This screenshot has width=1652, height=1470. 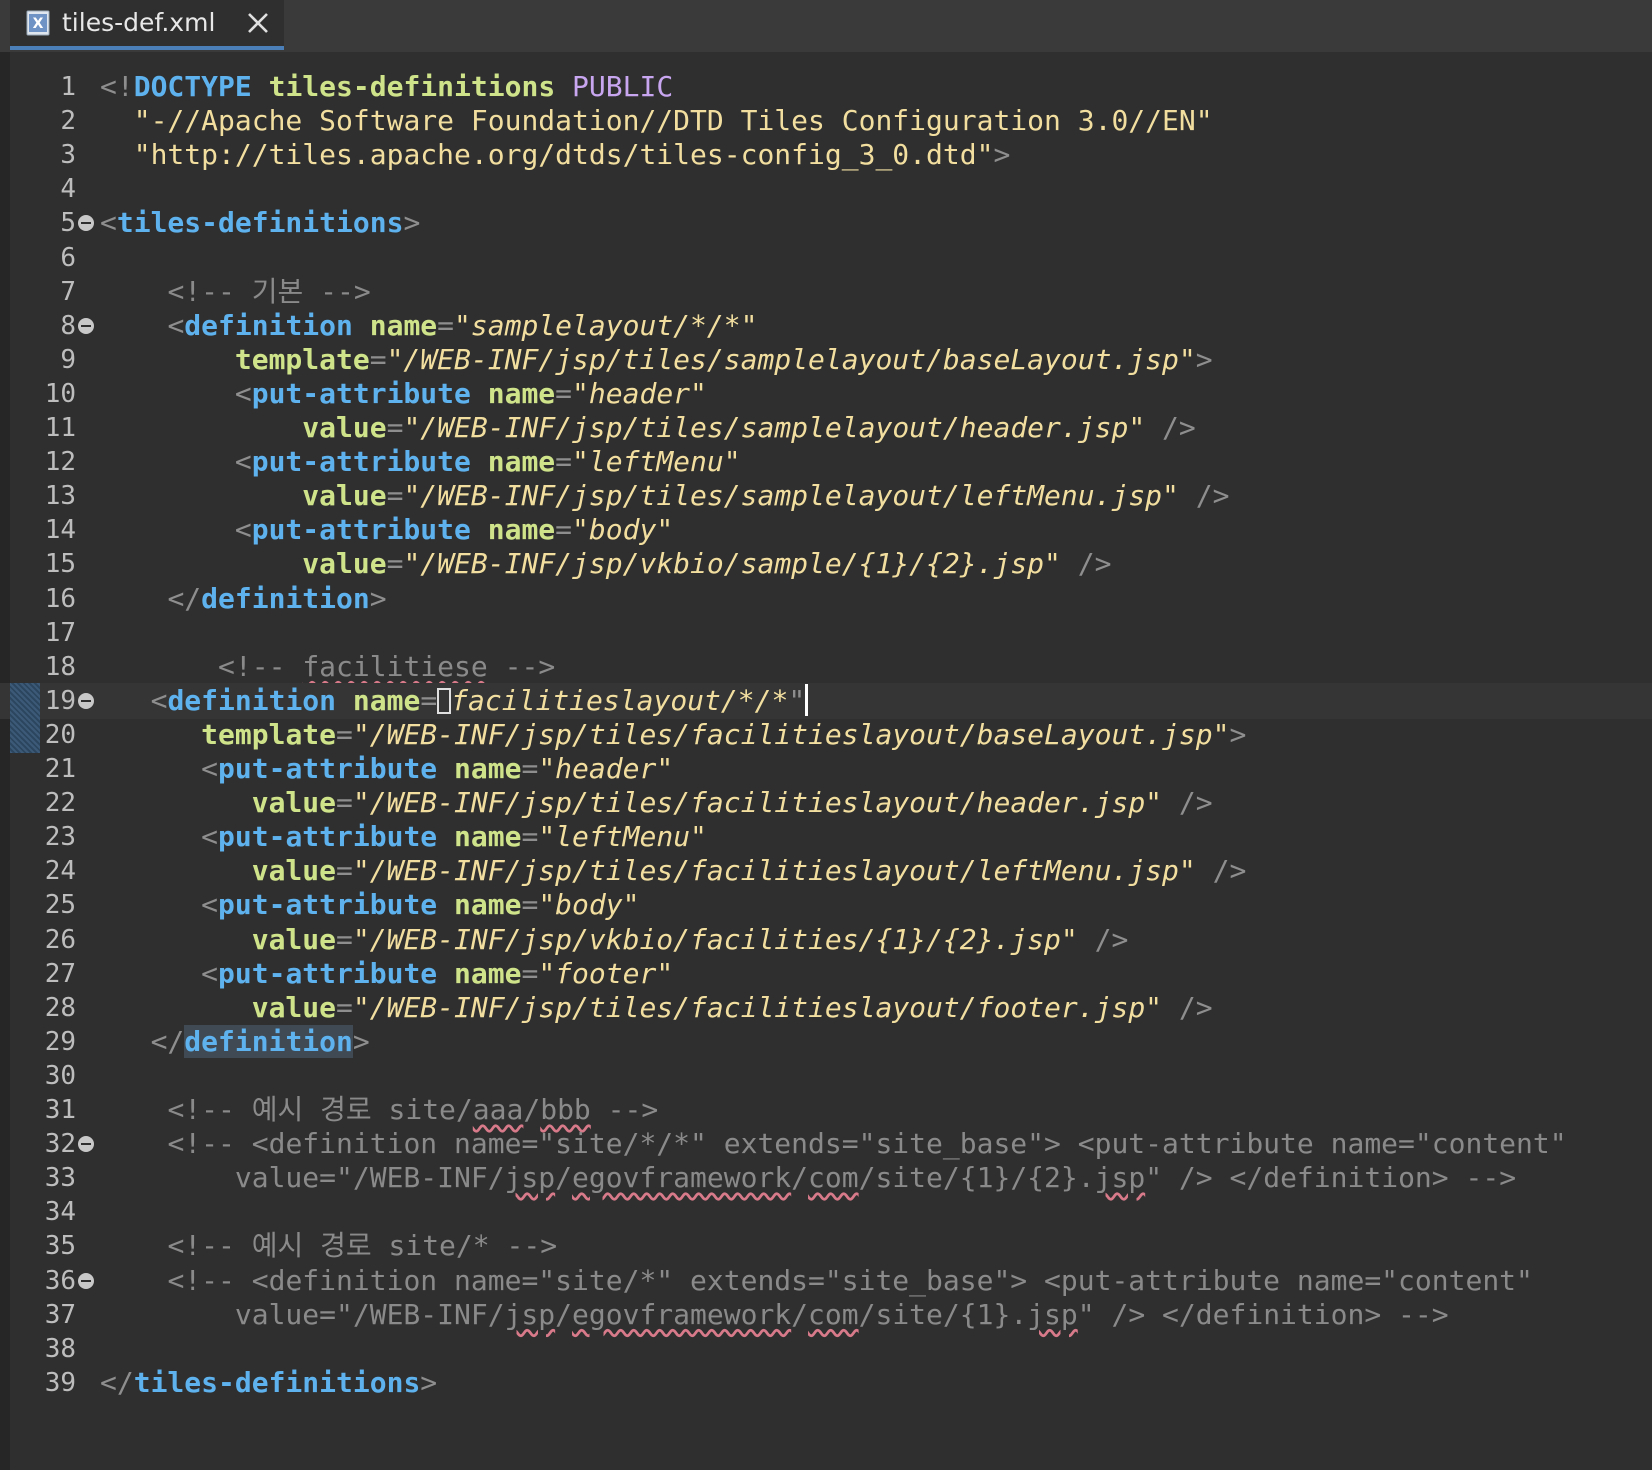 I want to click on line-number: 14, so click(x=60, y=530).